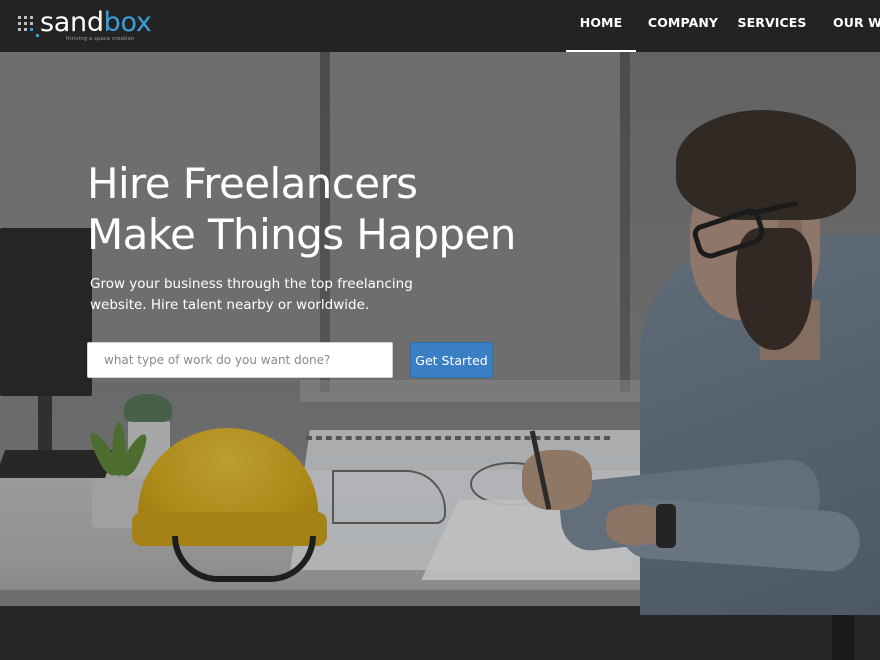 The height and width of the screenshot is (660, 880). I want to click on logo-wordmark: sandbox, so click(96, 23).